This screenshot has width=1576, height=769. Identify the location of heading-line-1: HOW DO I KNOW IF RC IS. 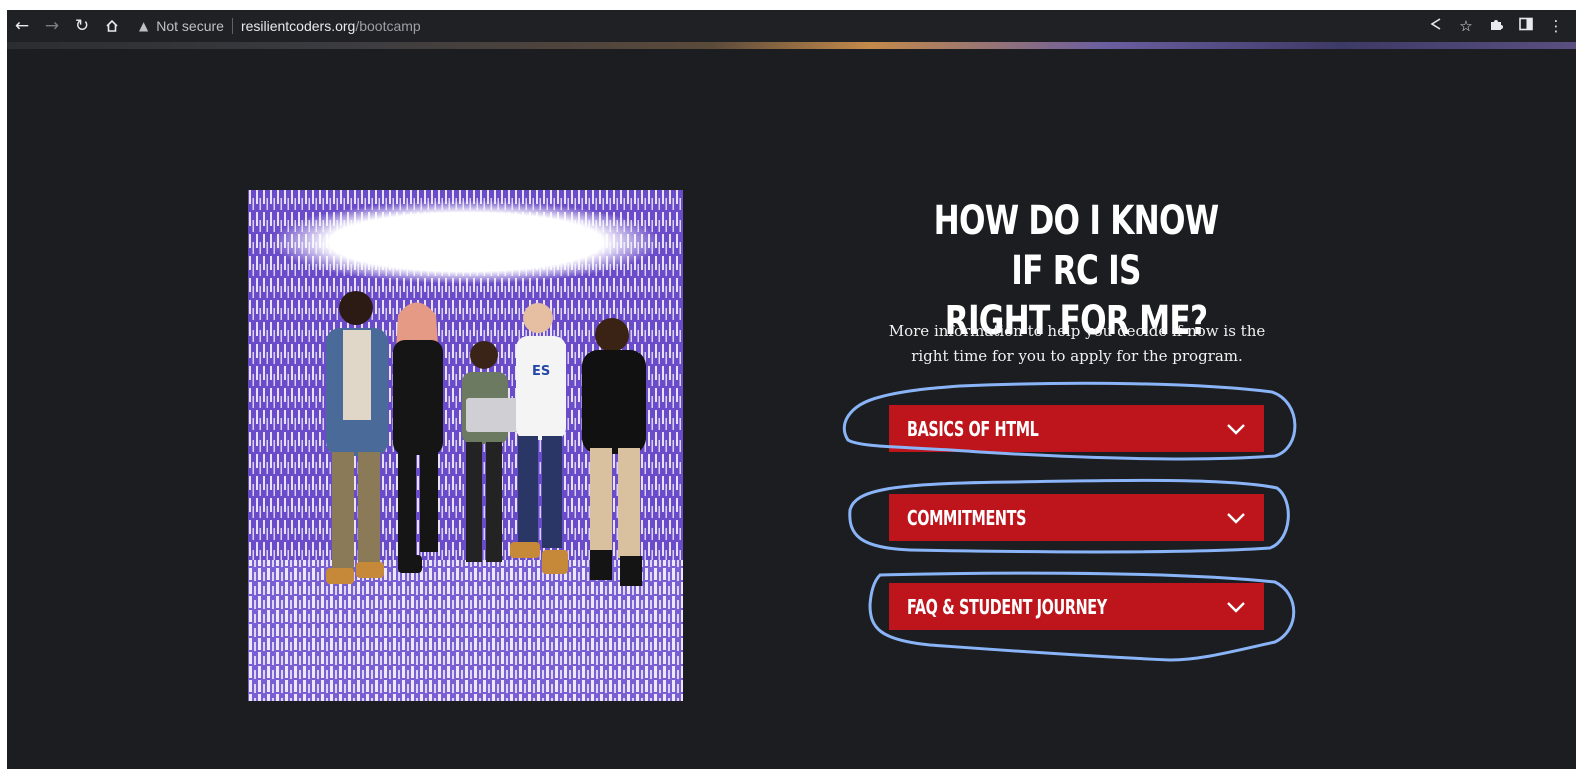
(1076, 246).